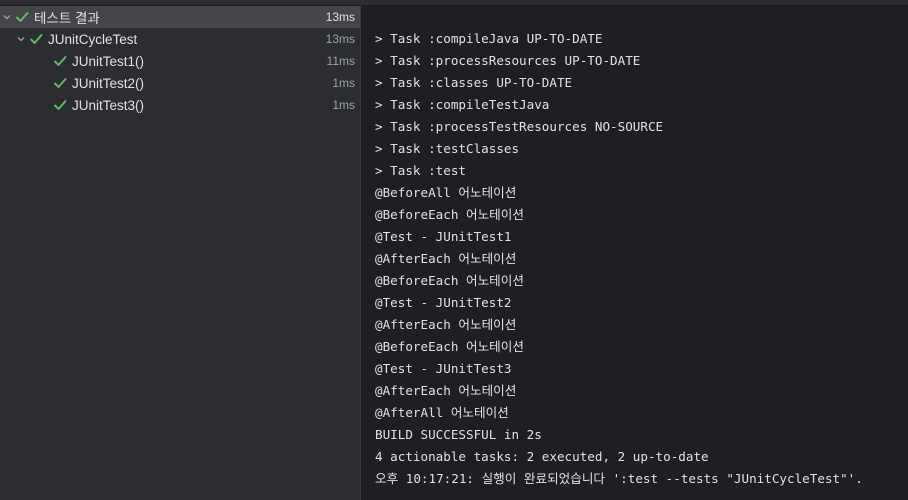 The height and width of the screenshot is (500, 908). Describe the element at coordinates (443, 368) in the screenshot. I see `console-line: @Test - JUnitTest3` at that location.